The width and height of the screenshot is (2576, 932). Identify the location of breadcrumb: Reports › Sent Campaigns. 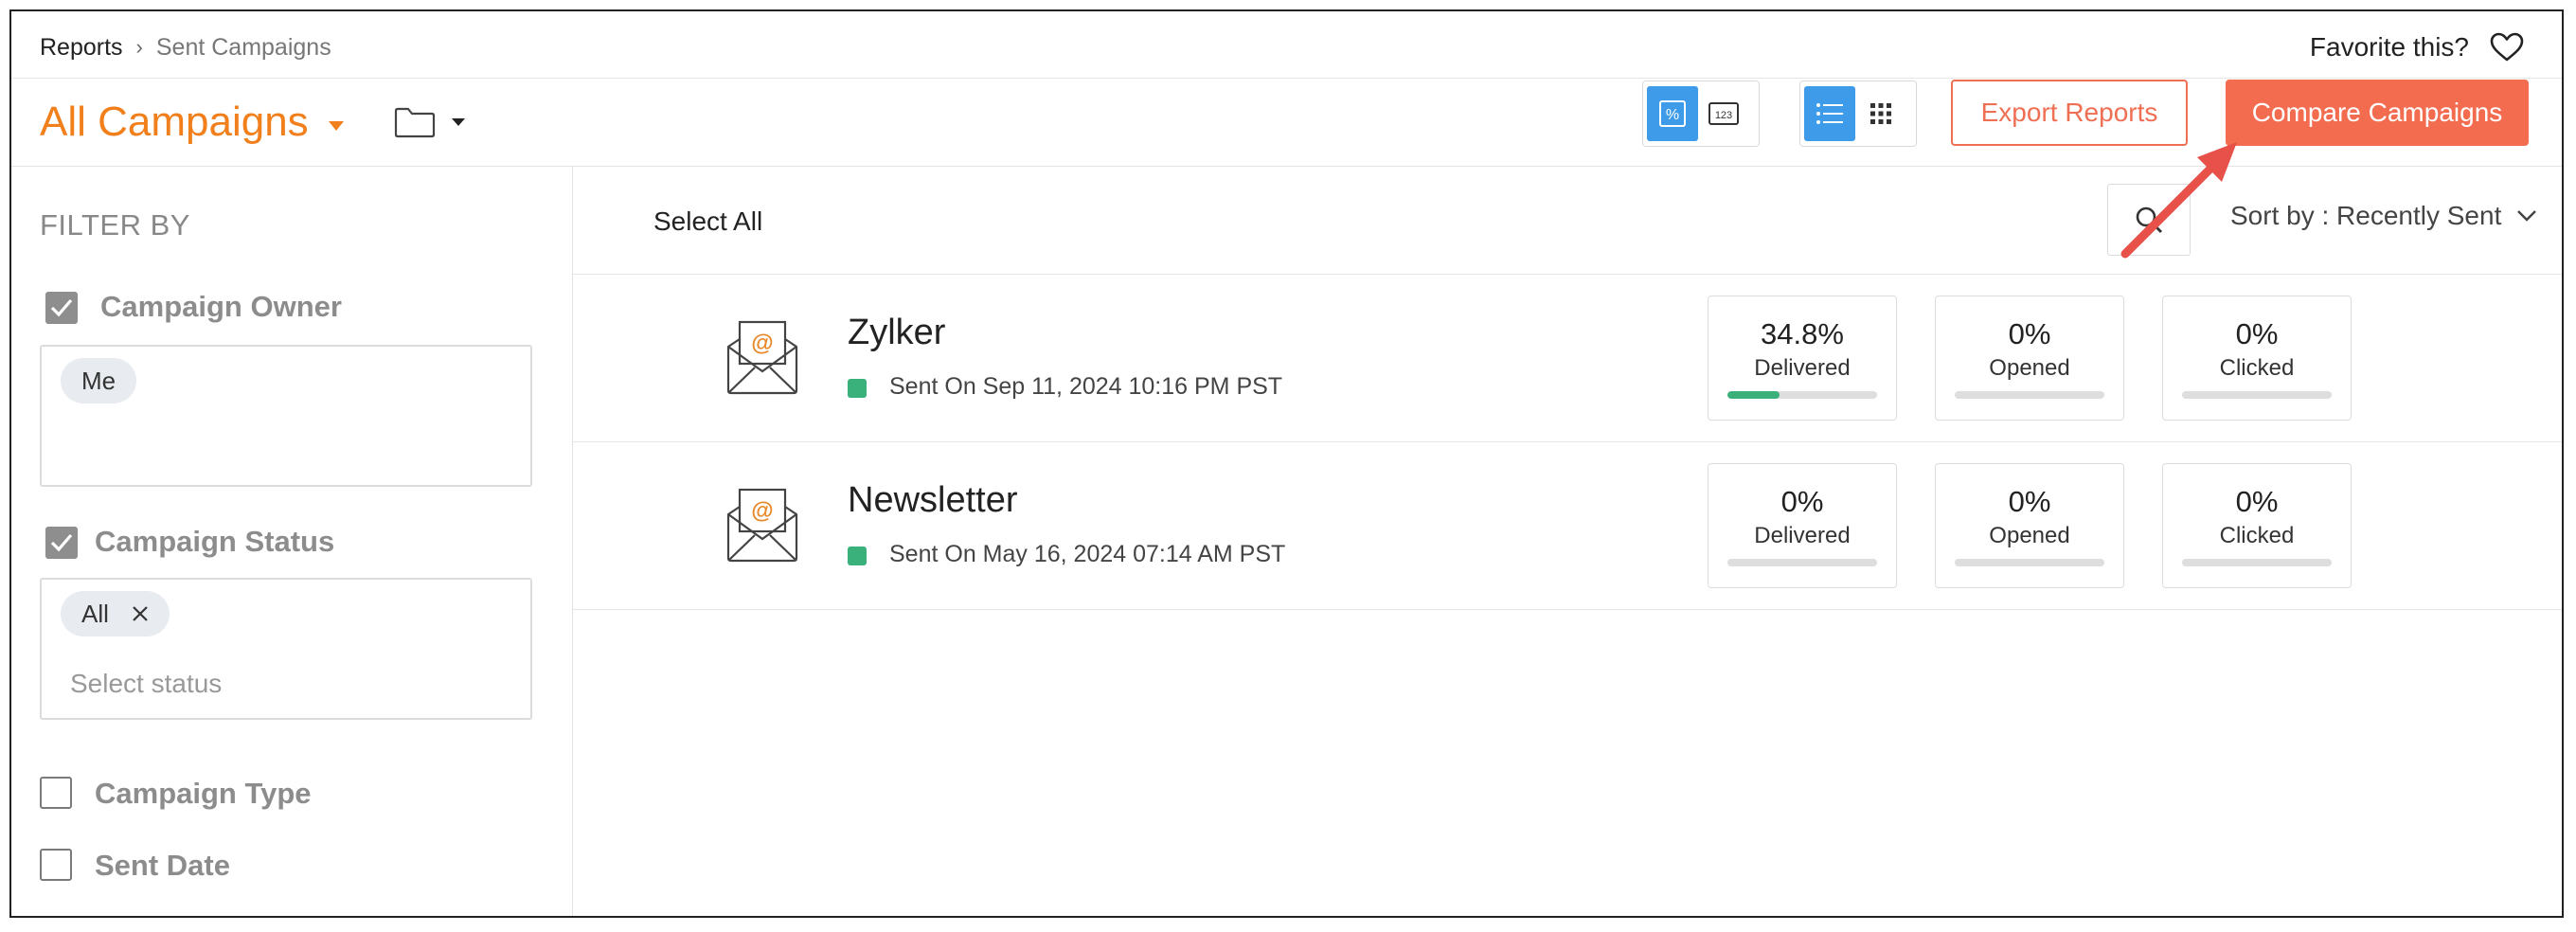
(185, 47).